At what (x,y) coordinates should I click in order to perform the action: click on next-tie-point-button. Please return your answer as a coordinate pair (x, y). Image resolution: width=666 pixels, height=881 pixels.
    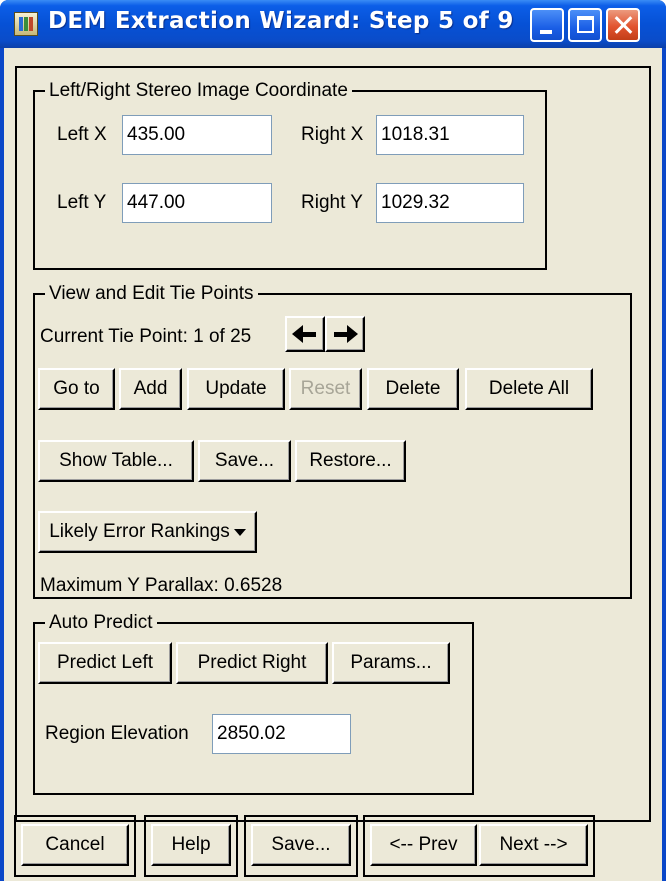
    Looking at the image, I should click on (345, 334).